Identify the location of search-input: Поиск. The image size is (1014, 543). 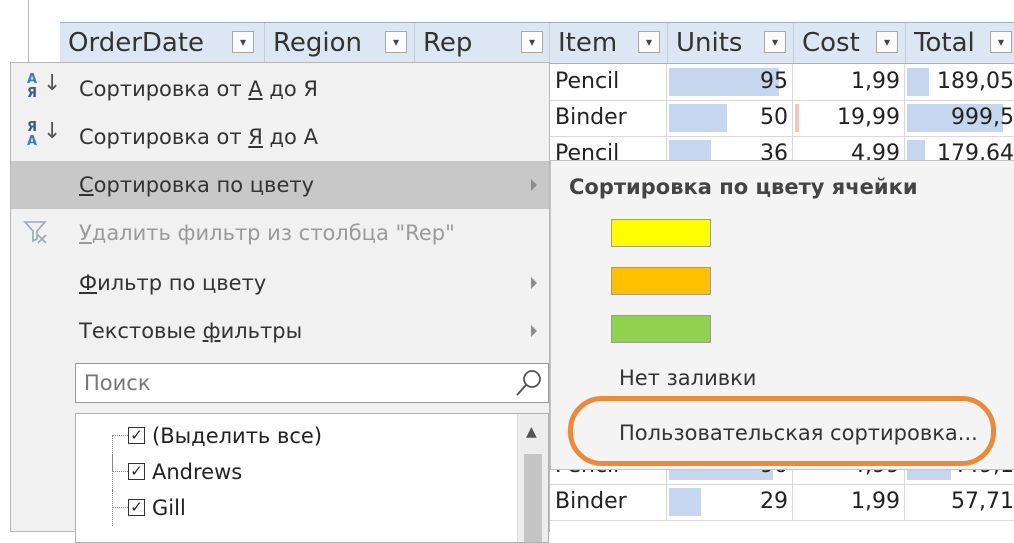
(312, 383).